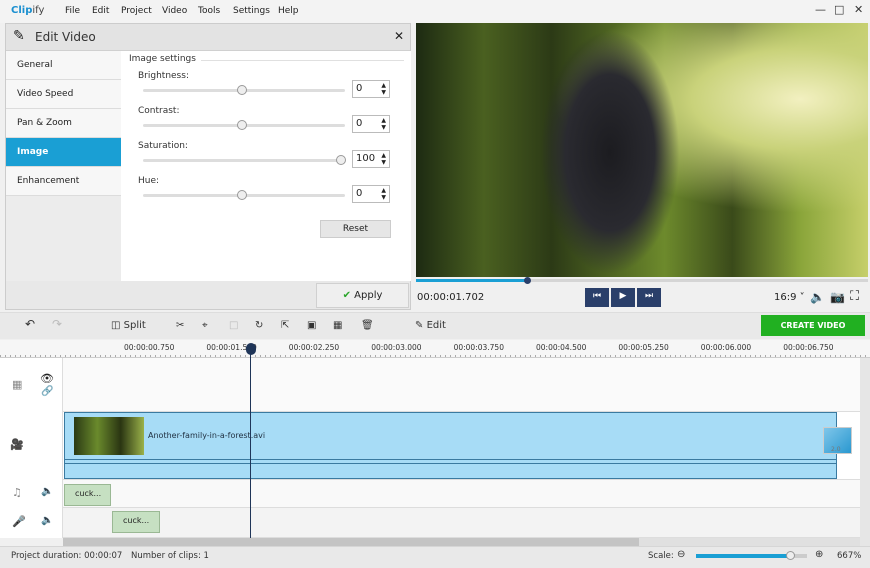 Image resolution: width=870 pixels, height=568 pixels. Describe the element at coordinates (396, 347) in the screenshot. I see `ruler-tick-label: 00:00:03.000` at that location.